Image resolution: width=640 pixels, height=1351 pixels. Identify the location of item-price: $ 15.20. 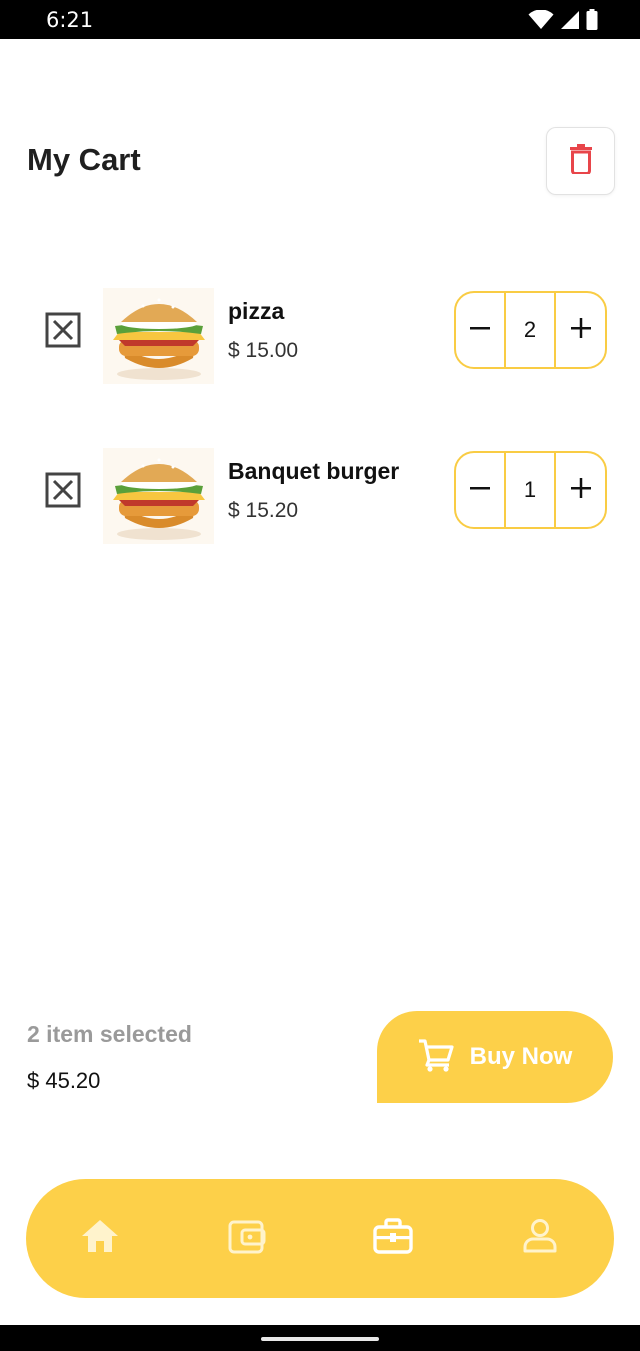
(263, 510).